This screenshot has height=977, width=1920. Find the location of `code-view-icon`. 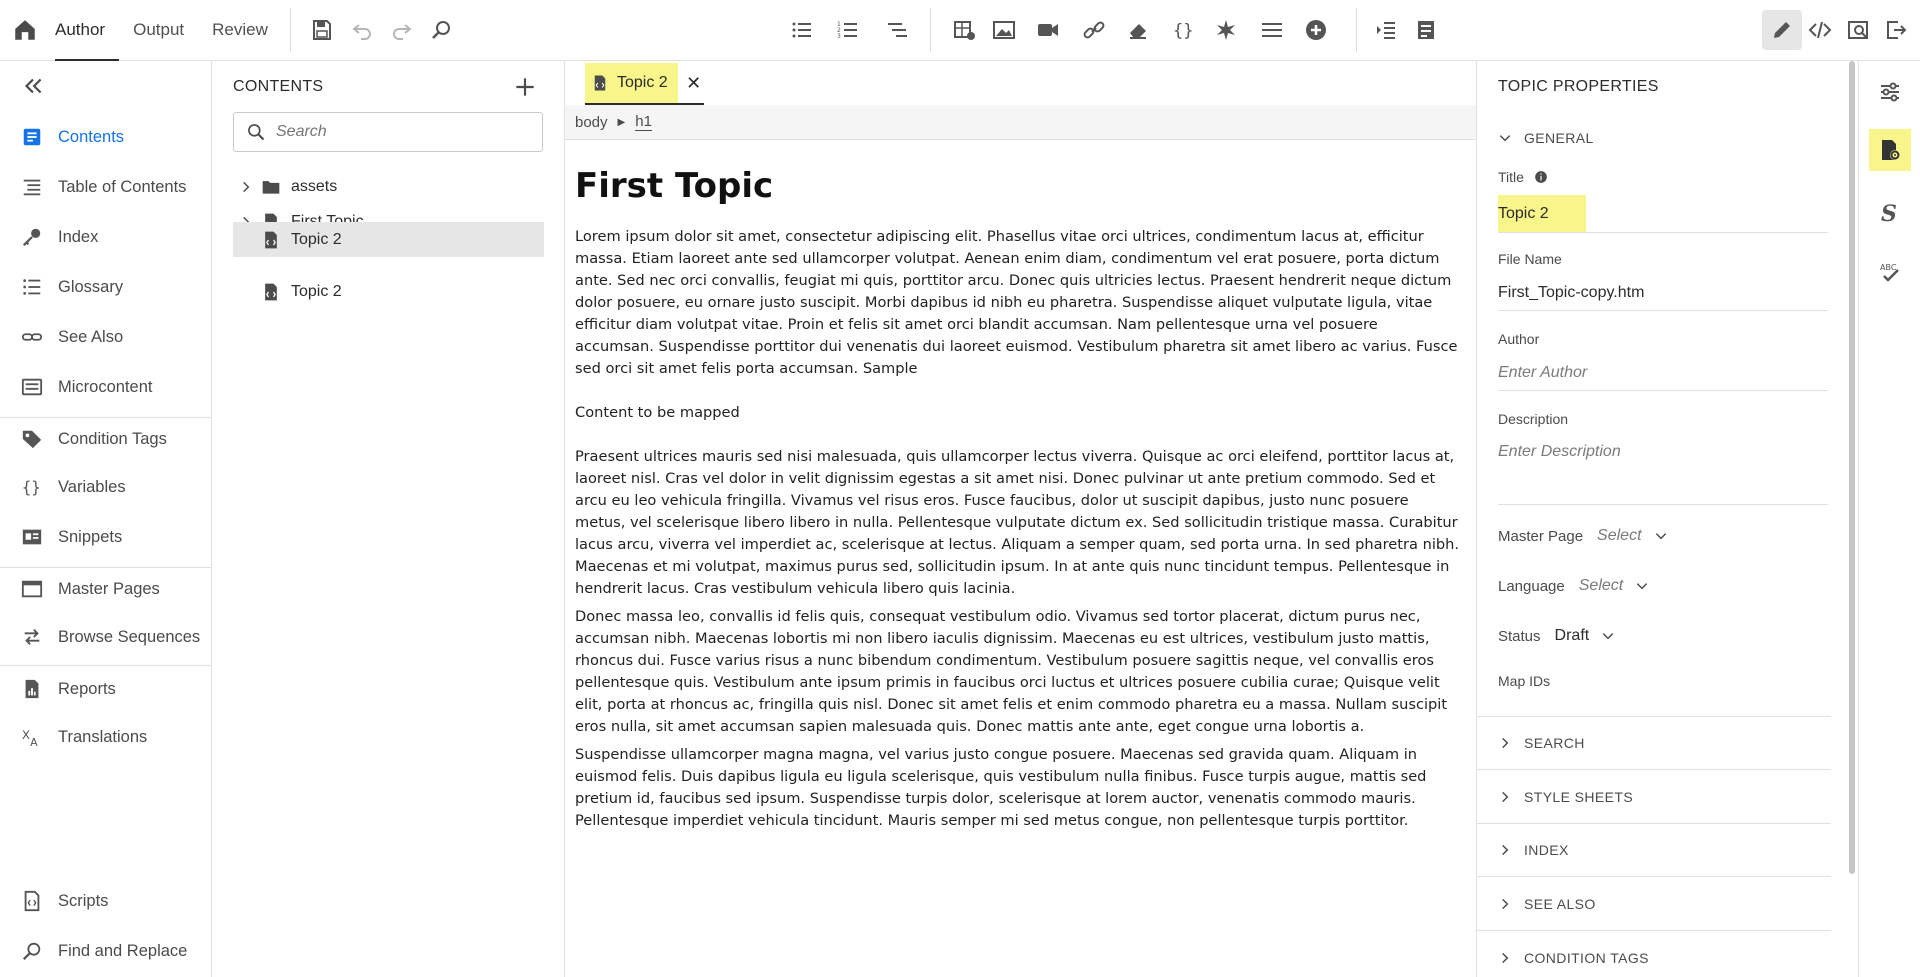

code-view-icon is located at coordinates (1820, 30).